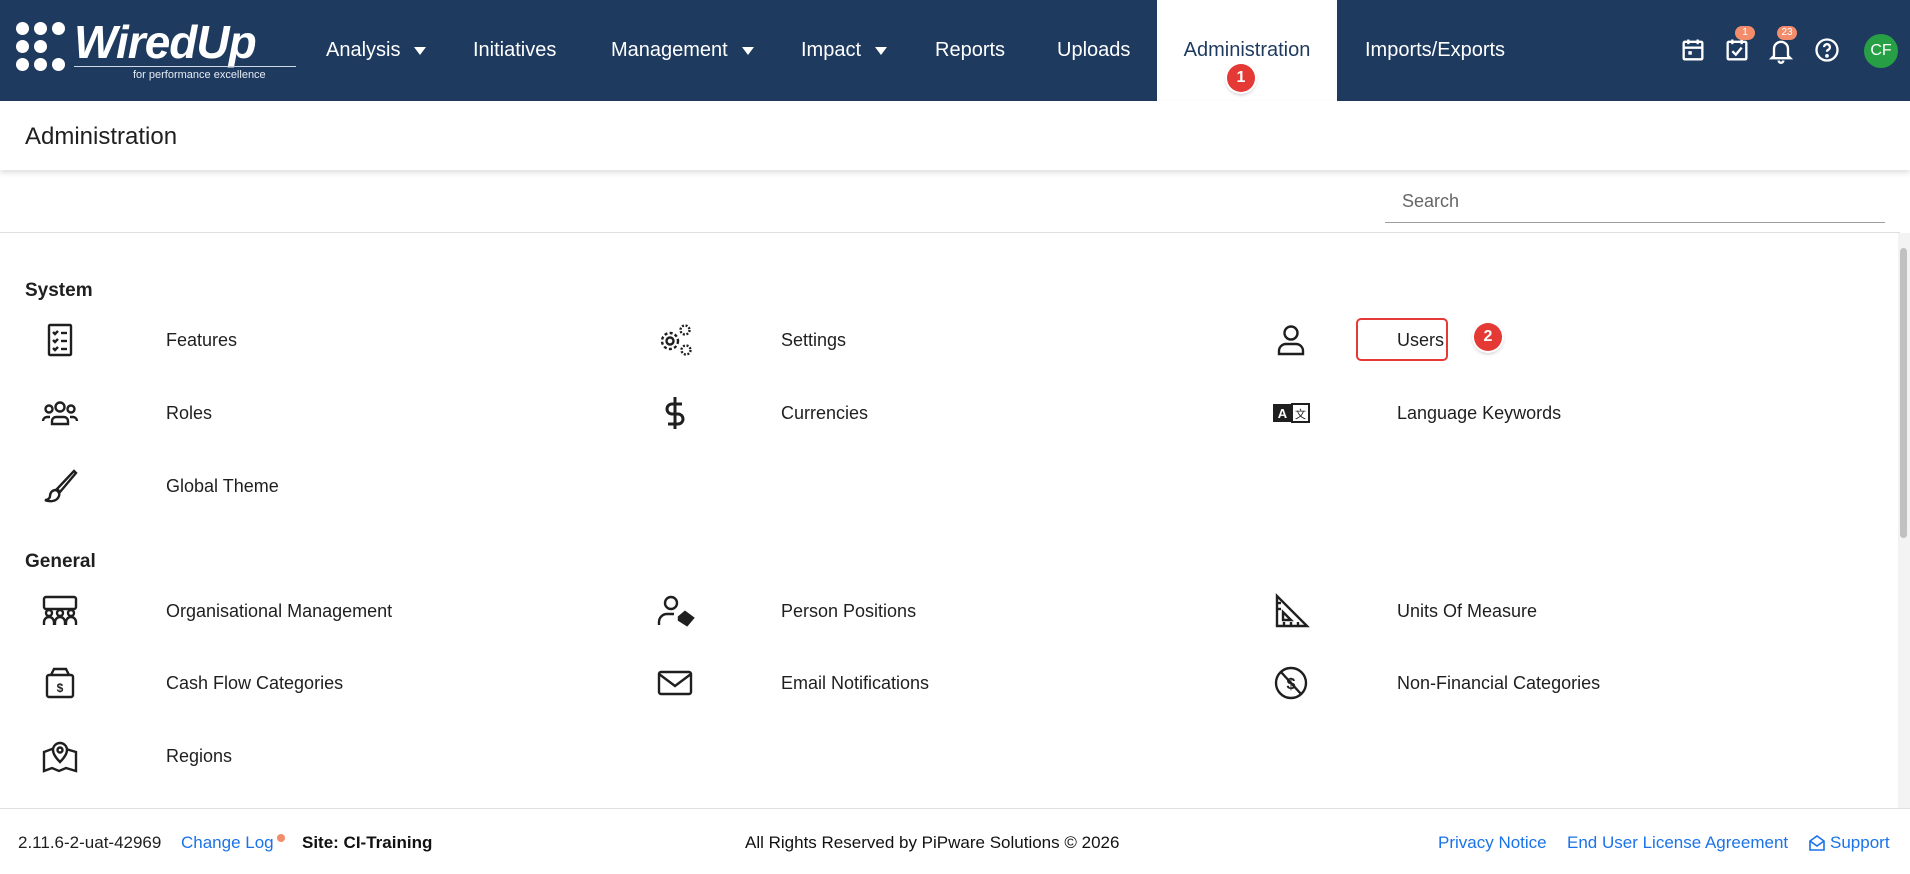 The image size is (1910, 874). Describe the element at coordinates (199, 75) in the screenshot. I see `logo-tagline: for performance excellence` at that location.